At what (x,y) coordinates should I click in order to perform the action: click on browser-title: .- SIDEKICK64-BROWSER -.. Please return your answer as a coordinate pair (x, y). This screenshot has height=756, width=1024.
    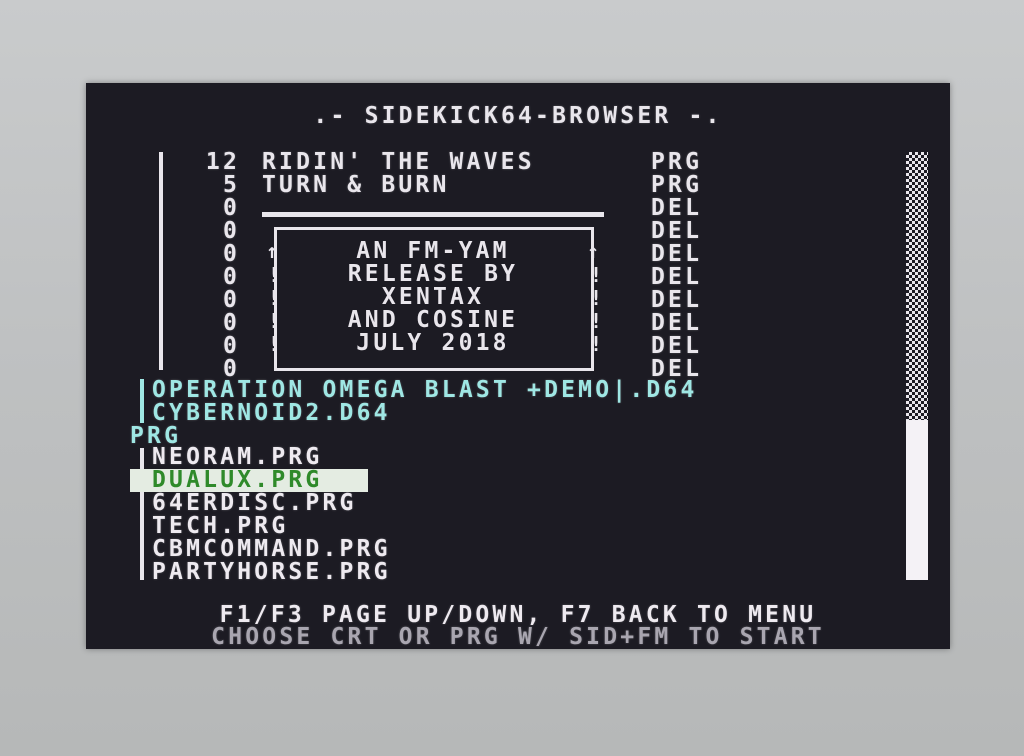
    Looking at the image, I should click on (518, 116).